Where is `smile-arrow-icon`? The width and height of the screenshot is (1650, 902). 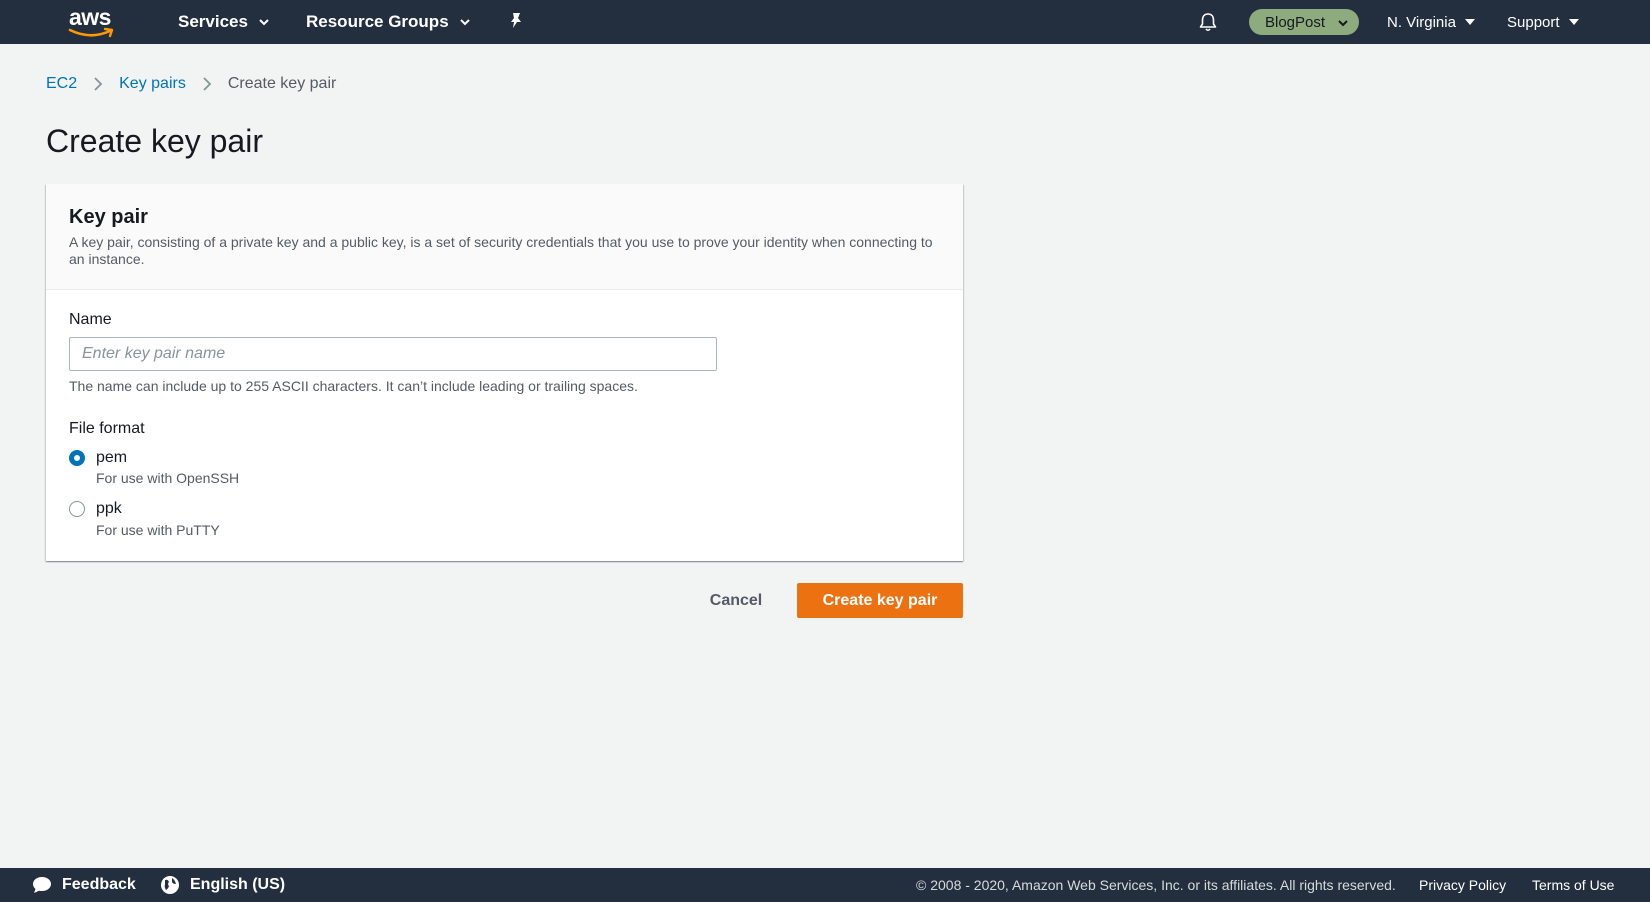 smile-arrow-icon is located at coordinates (91, 32).